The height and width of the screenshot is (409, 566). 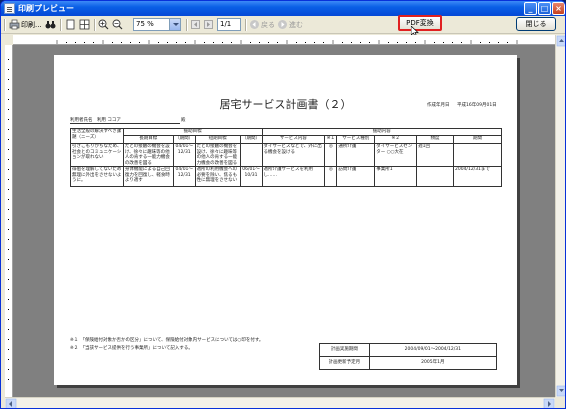 I want to click on user-name-row: 利用者氏名 利用 ココア, so click(x=125, y=120).